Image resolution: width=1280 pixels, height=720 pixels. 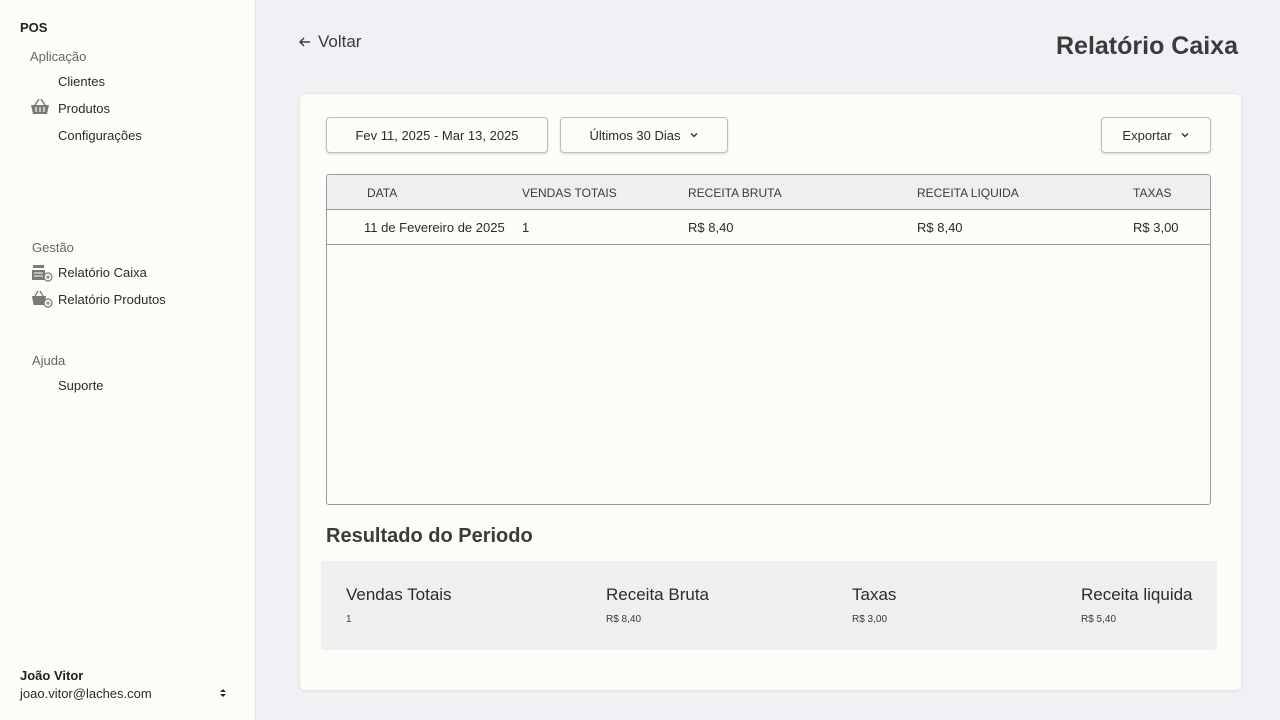 I want to click on group-label-aplicacao: Aplicação, so click(x=58, y=56).